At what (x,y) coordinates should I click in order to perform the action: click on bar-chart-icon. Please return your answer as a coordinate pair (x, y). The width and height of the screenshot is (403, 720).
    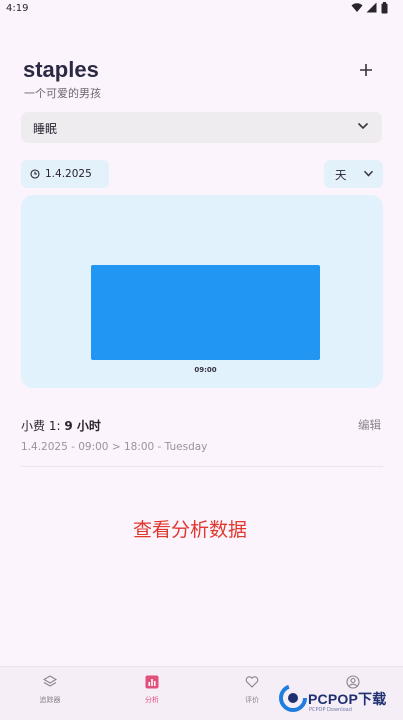
    Looking at the image, I should click on (152, 682).